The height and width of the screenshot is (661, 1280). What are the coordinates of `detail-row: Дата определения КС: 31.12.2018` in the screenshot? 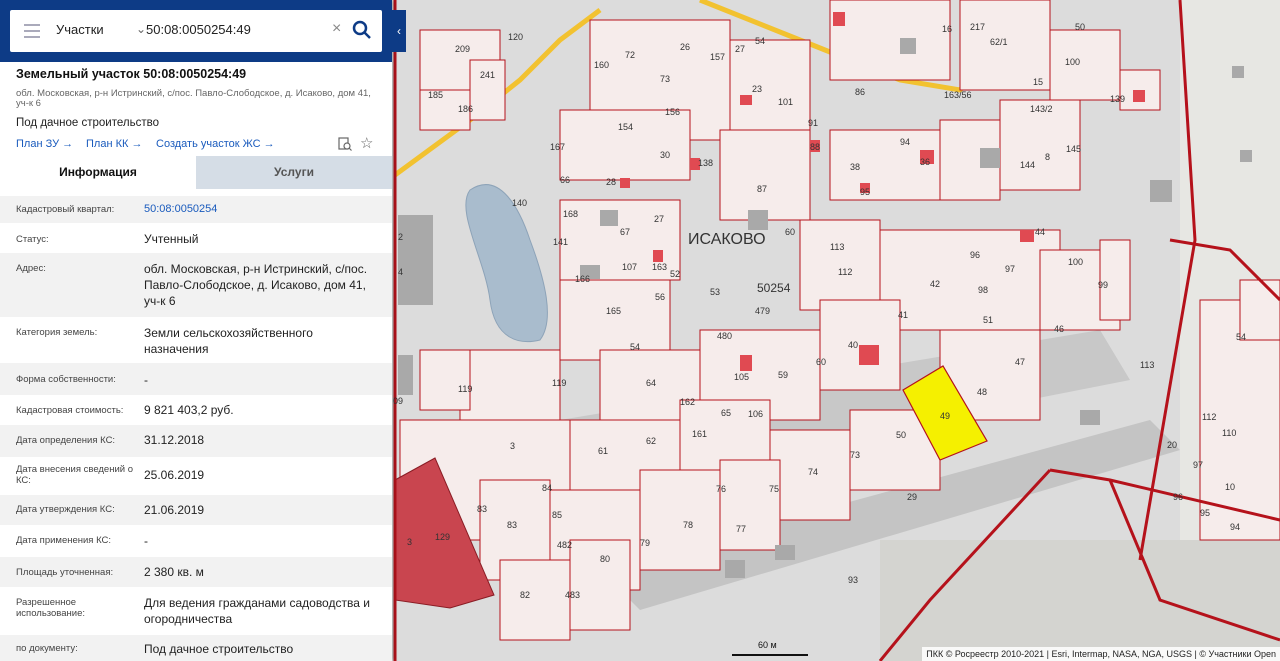 It's located at (196, 441).